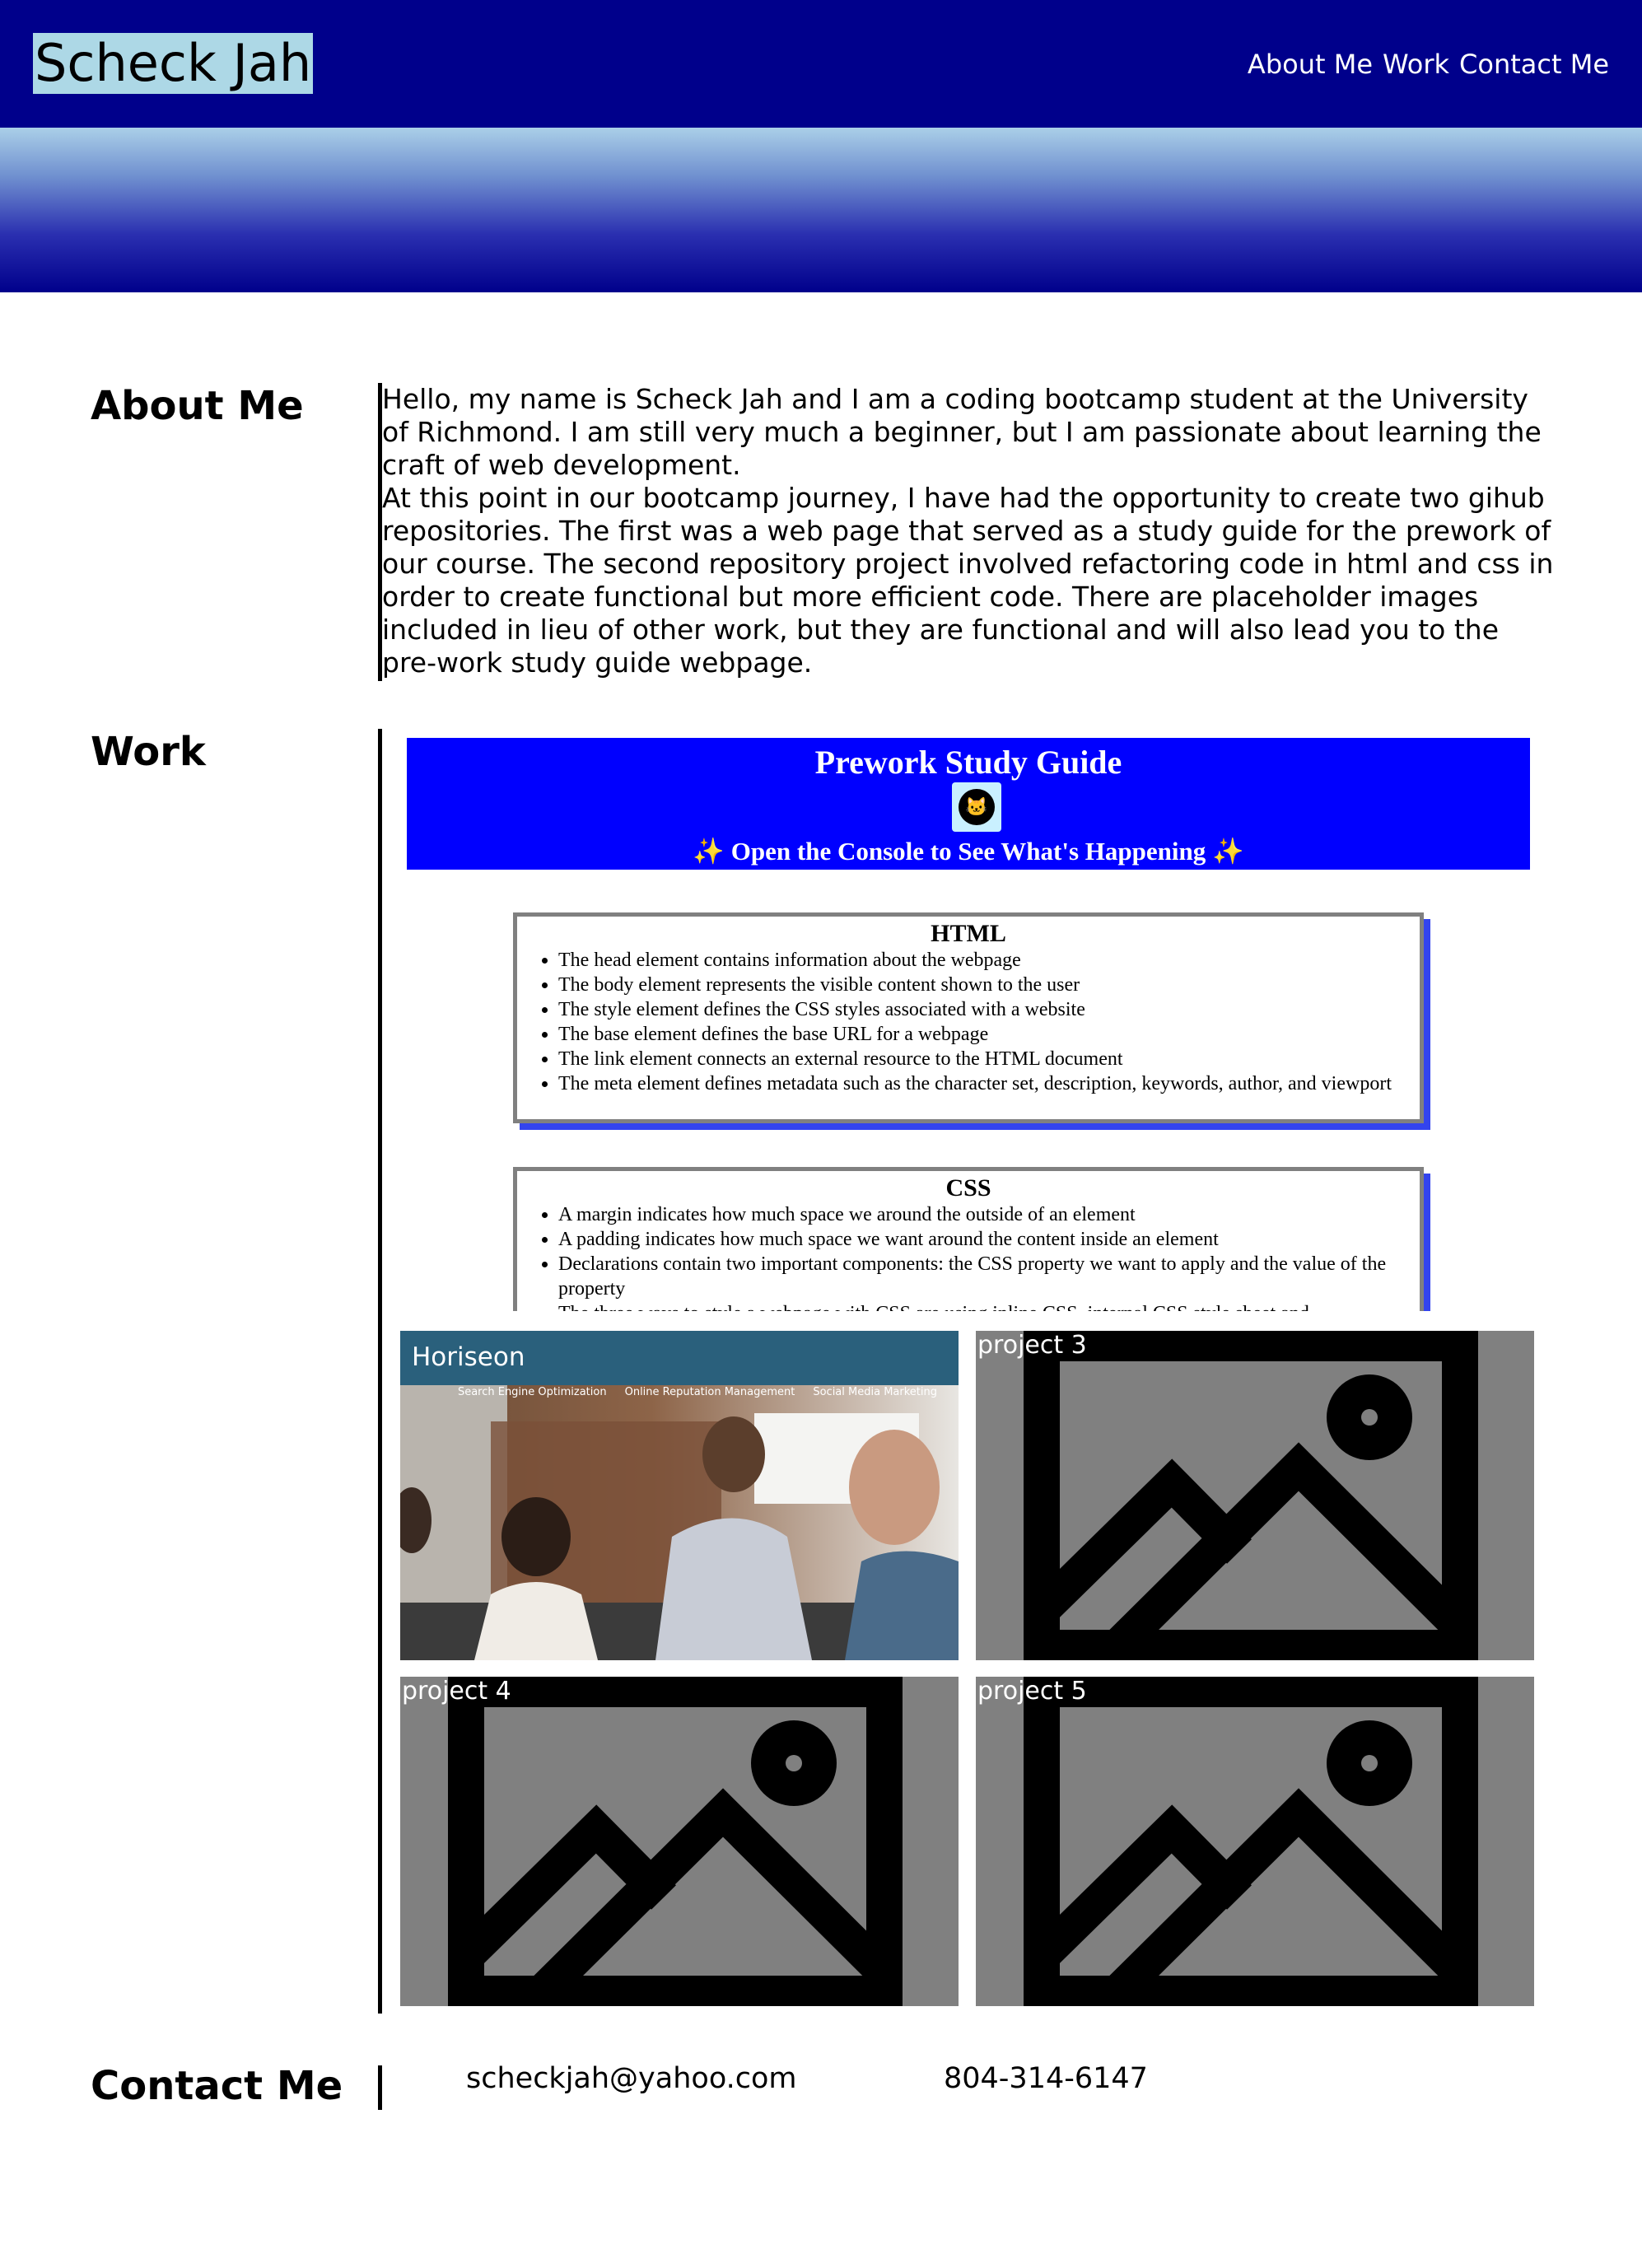 The image size is (1642, 2268). I want to click on nav-link-contact: Contact Me, so click(1534, 64).